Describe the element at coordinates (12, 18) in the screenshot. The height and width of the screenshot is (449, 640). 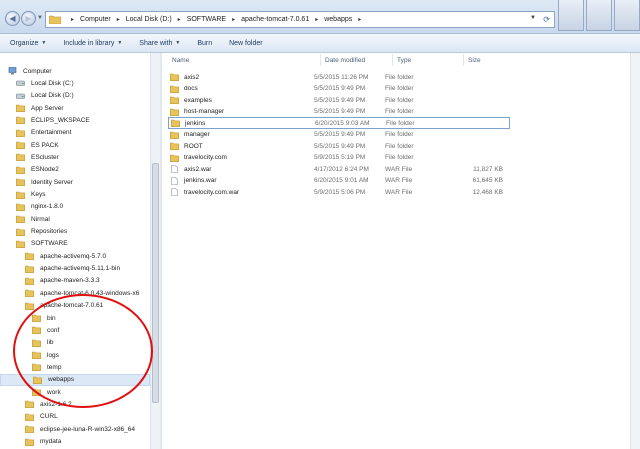
I see `back-button: ◀` at that location.